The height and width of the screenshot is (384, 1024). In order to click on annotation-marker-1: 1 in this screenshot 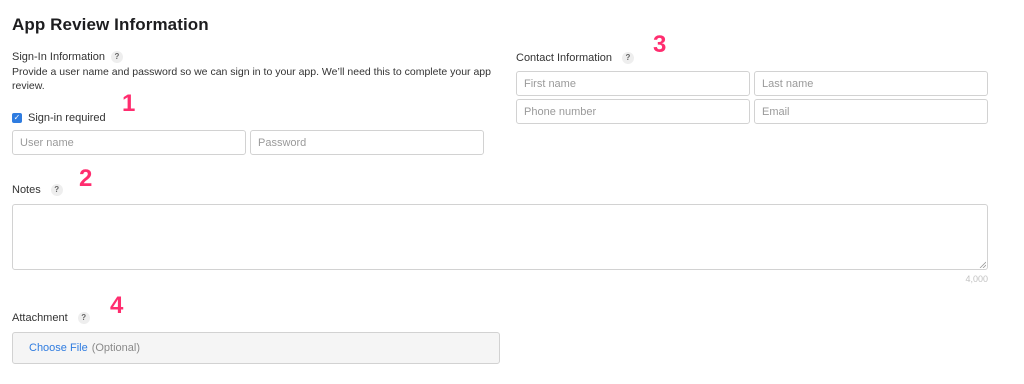, I will do `click(129, 103)`.